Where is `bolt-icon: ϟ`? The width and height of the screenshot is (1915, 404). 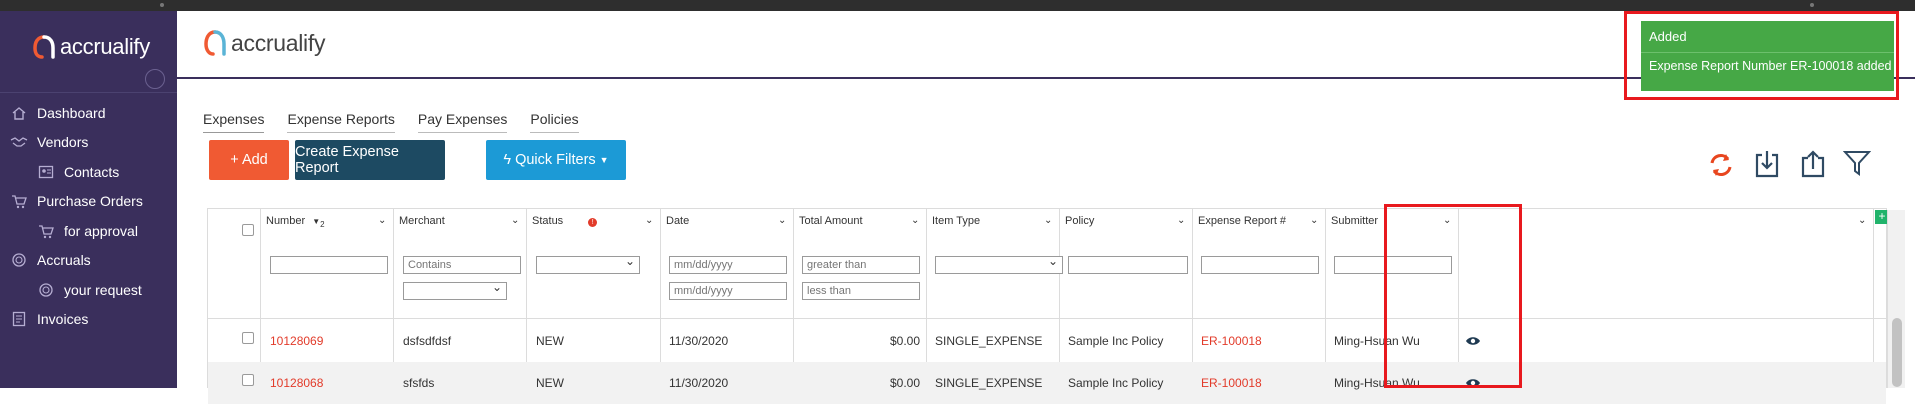 bolt-icon: ϟ is located at coordinates (507, 160).